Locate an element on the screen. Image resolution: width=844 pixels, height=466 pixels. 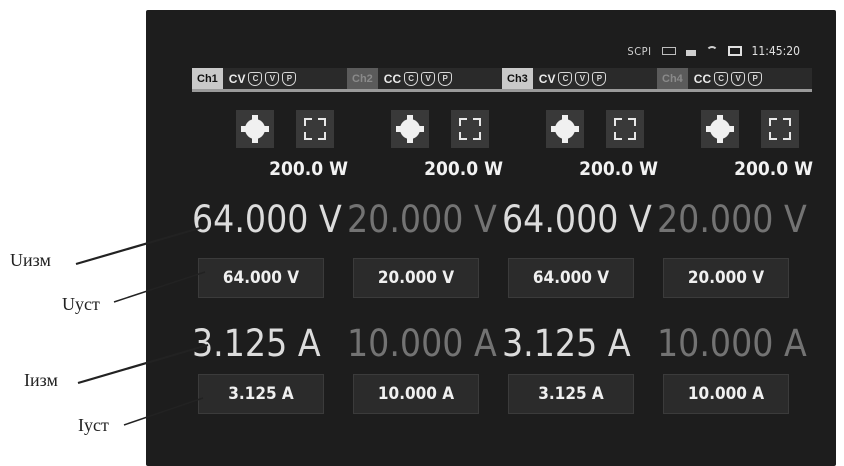
annotation-i-set: Iуст is located at coordinates (93, 425).